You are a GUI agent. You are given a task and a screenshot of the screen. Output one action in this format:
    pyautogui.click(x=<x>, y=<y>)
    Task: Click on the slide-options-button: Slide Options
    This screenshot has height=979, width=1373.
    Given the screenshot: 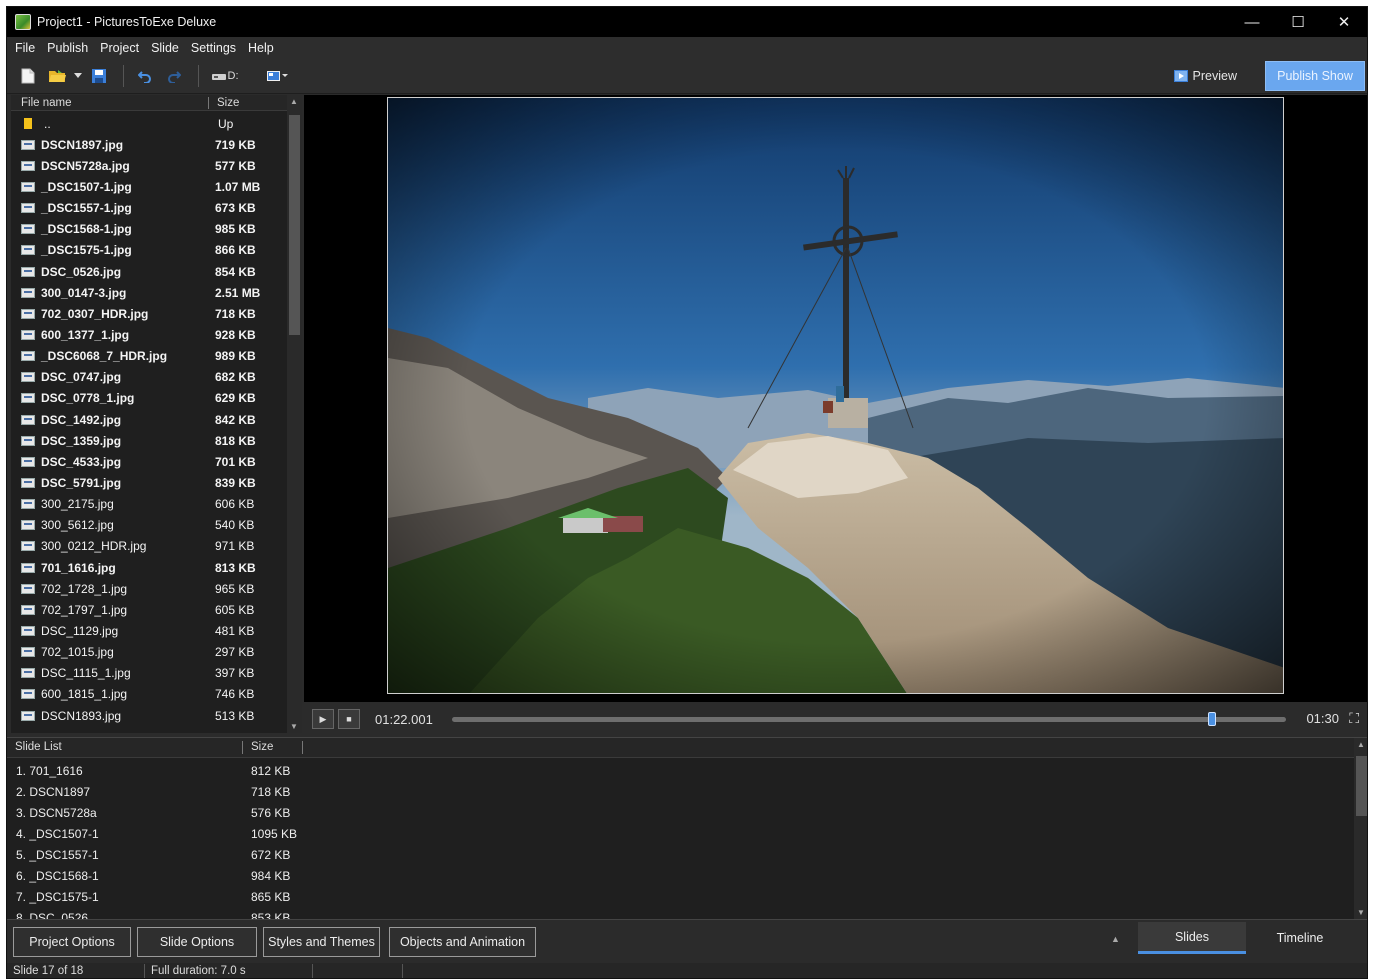 What is the action you would take?
    pyautogui.click(x=197, y=942)
    